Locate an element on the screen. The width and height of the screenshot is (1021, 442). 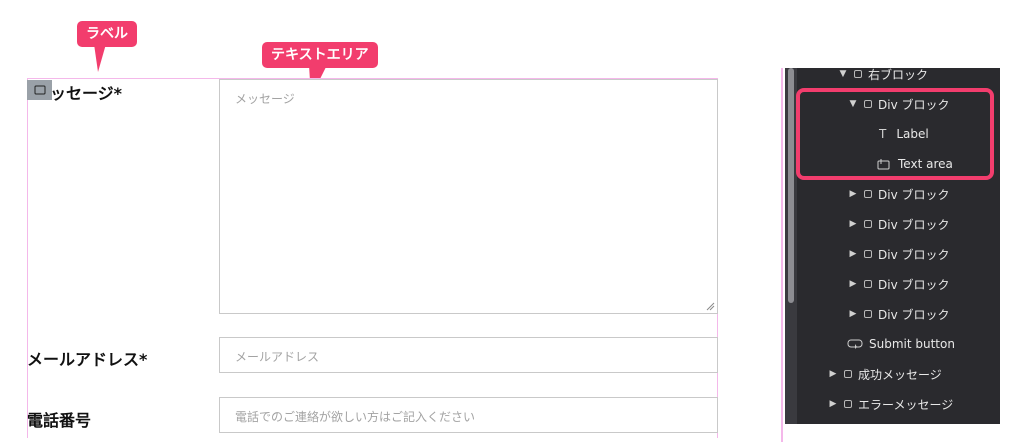
phone-placeholder: 電話でのご連絡が欲しい方はご記入ください is located at coordinates (355, 417).